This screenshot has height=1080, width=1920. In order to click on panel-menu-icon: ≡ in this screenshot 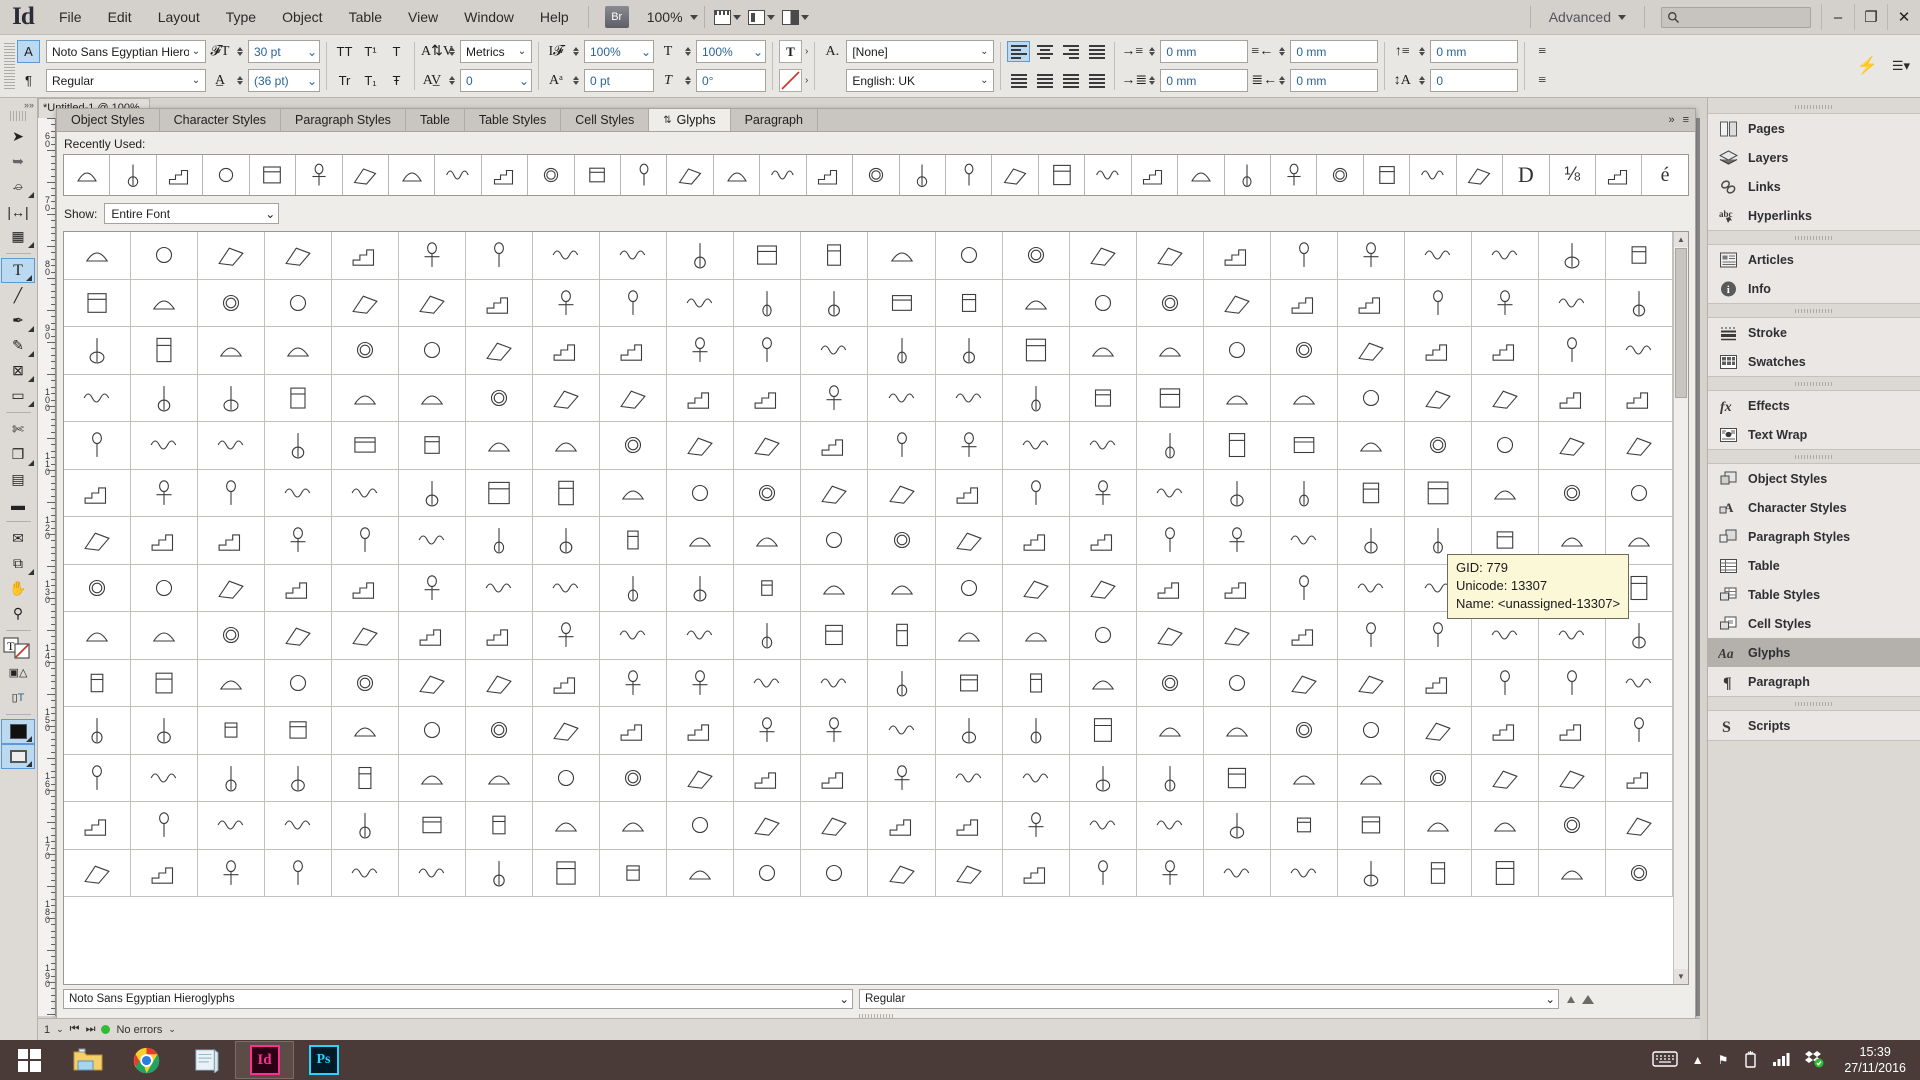, I will do `click(1686, 120)`.